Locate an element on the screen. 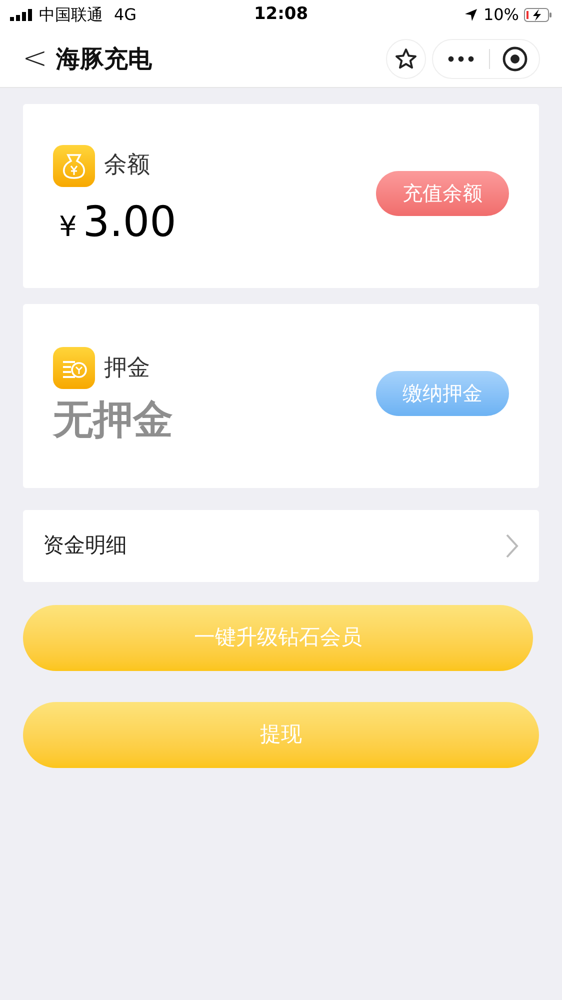  deposit-status: 无押金 is located at coordinates (113, 420).